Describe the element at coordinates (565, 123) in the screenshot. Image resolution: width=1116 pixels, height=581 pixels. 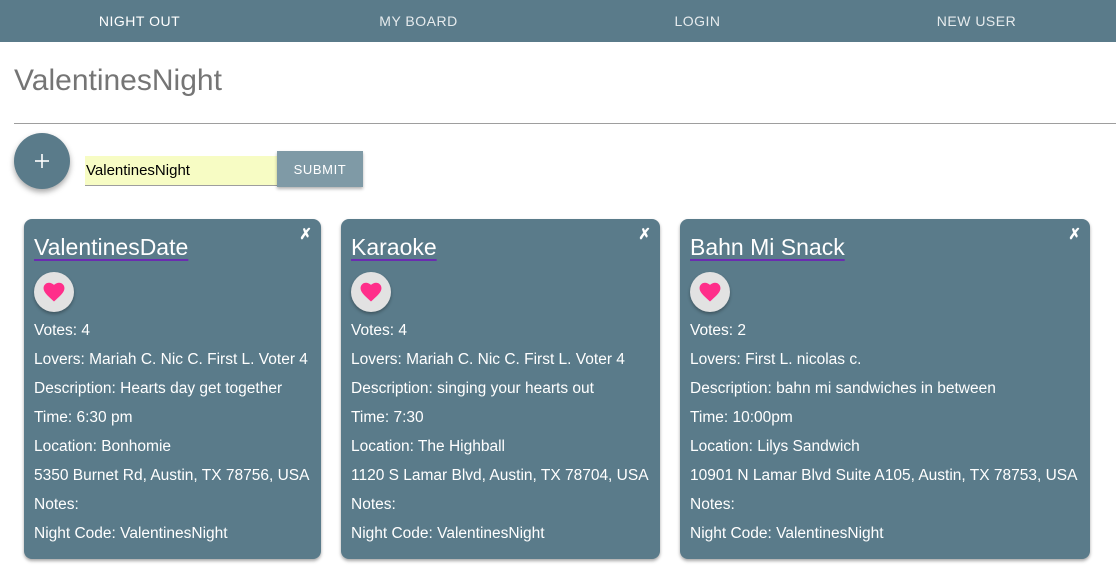
I see `title-divider` at that location.